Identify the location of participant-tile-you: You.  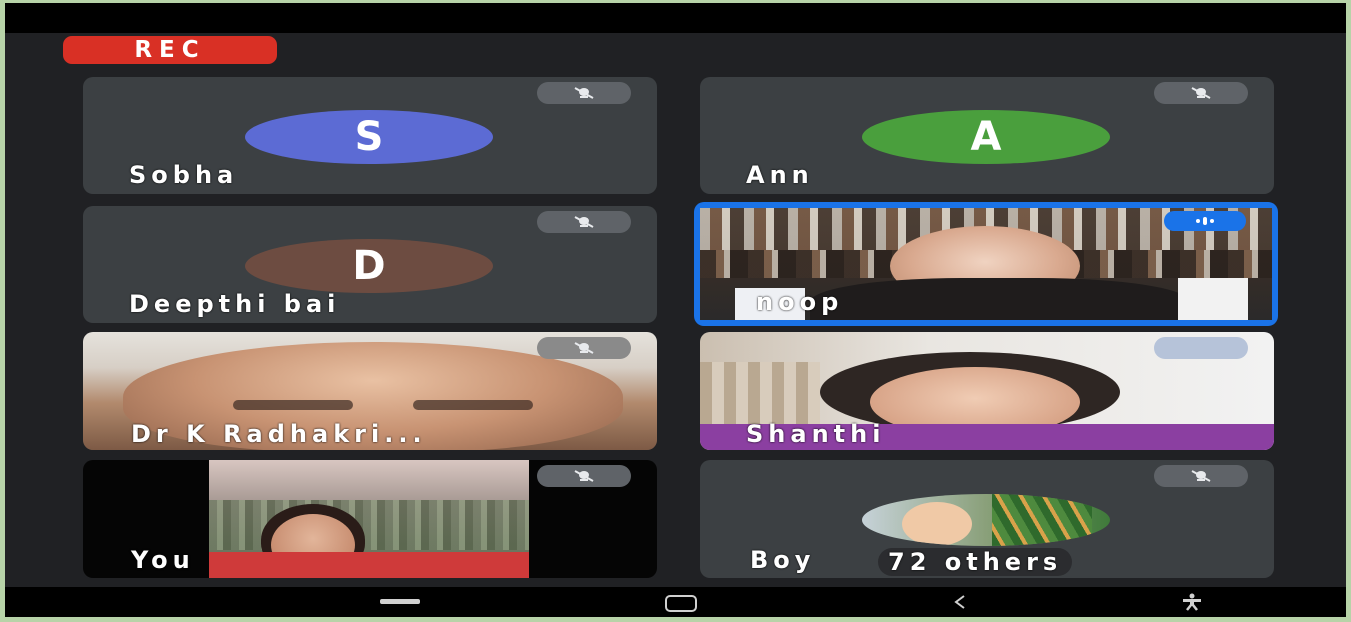
(370, 519).